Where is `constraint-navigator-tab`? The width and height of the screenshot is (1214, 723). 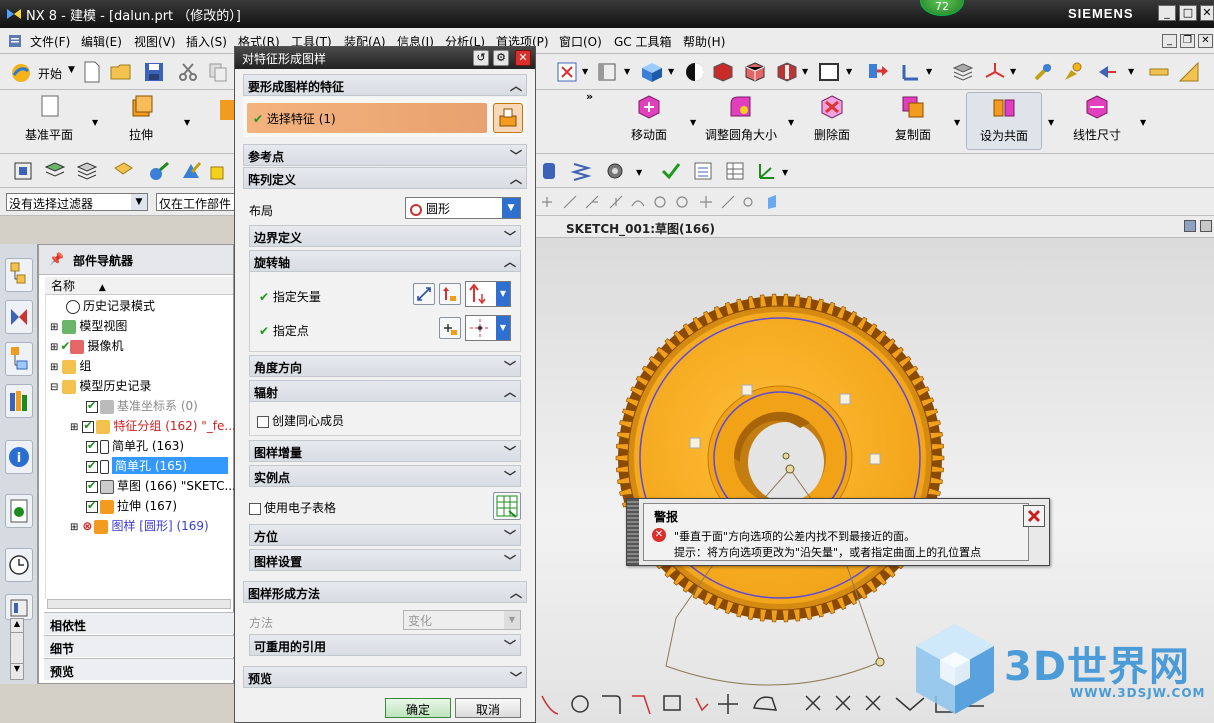
constraint-navigator-tab is located at coordinates (19, 317).